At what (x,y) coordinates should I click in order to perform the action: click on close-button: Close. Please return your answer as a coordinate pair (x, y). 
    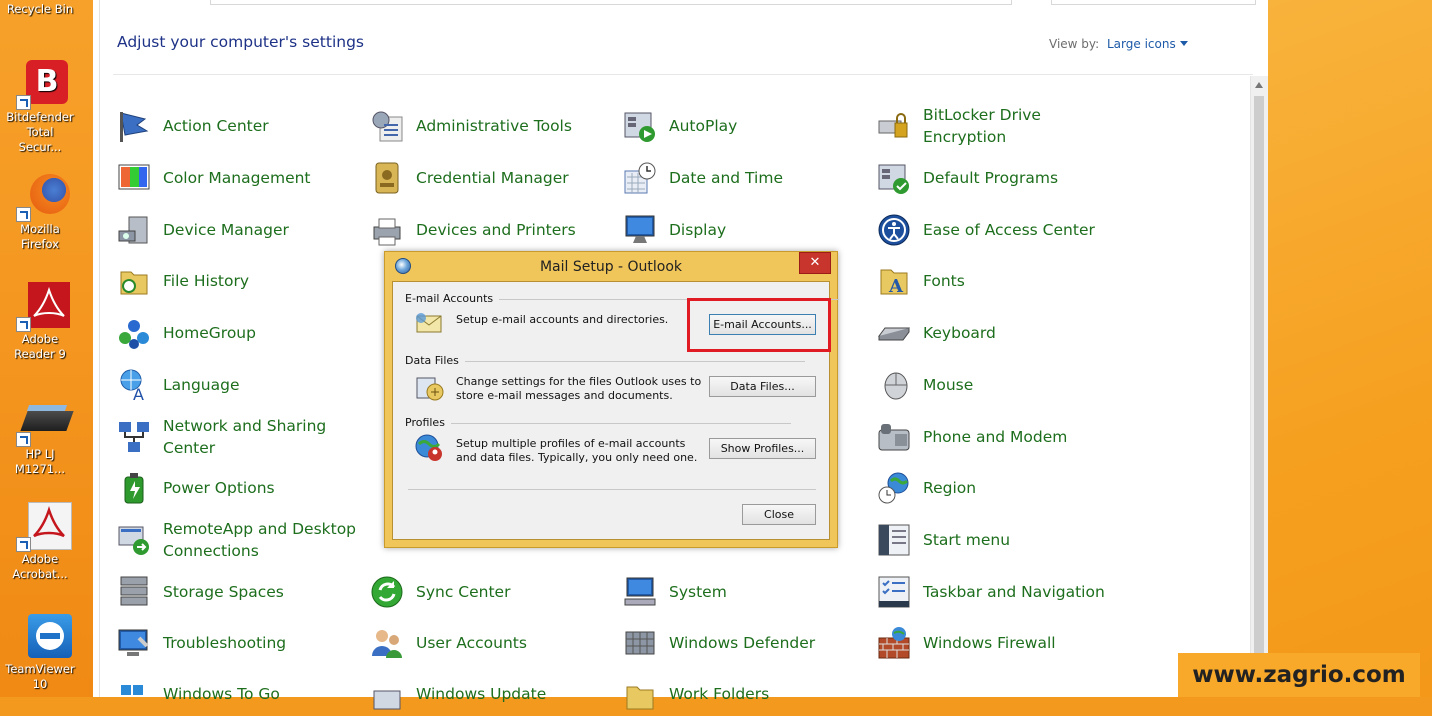
    Looking at the image, I should click on (779, 514).